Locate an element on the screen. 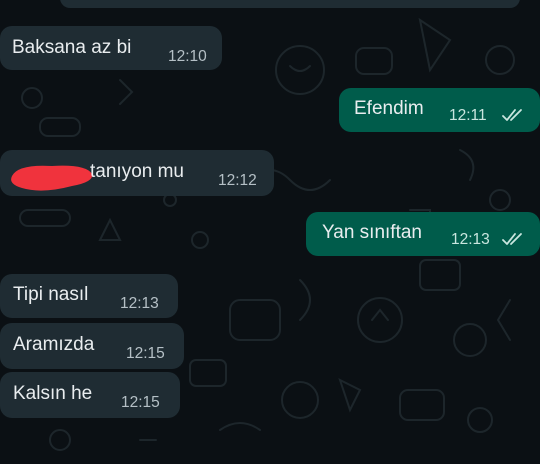  incoming-message: Aramızda 12:15 is located at coordinates (92, 346).